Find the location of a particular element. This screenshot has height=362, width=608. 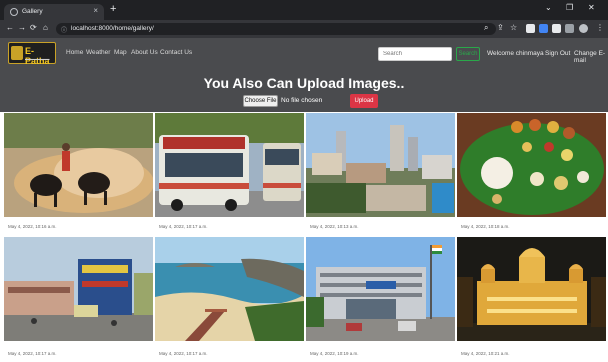

gallery-card: May 4, 2022, 10:21 a.m. is located at coordinates (531, 299).